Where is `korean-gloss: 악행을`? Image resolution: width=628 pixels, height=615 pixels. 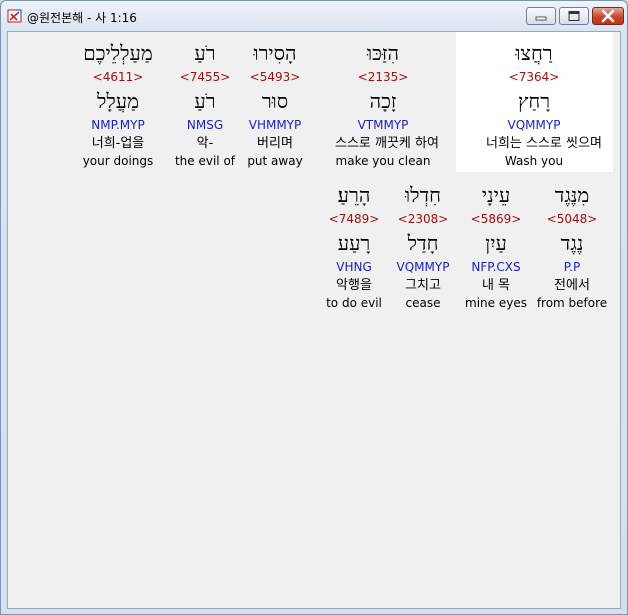
korean-gloss: 악행을 is located at coordinates (354, 285).